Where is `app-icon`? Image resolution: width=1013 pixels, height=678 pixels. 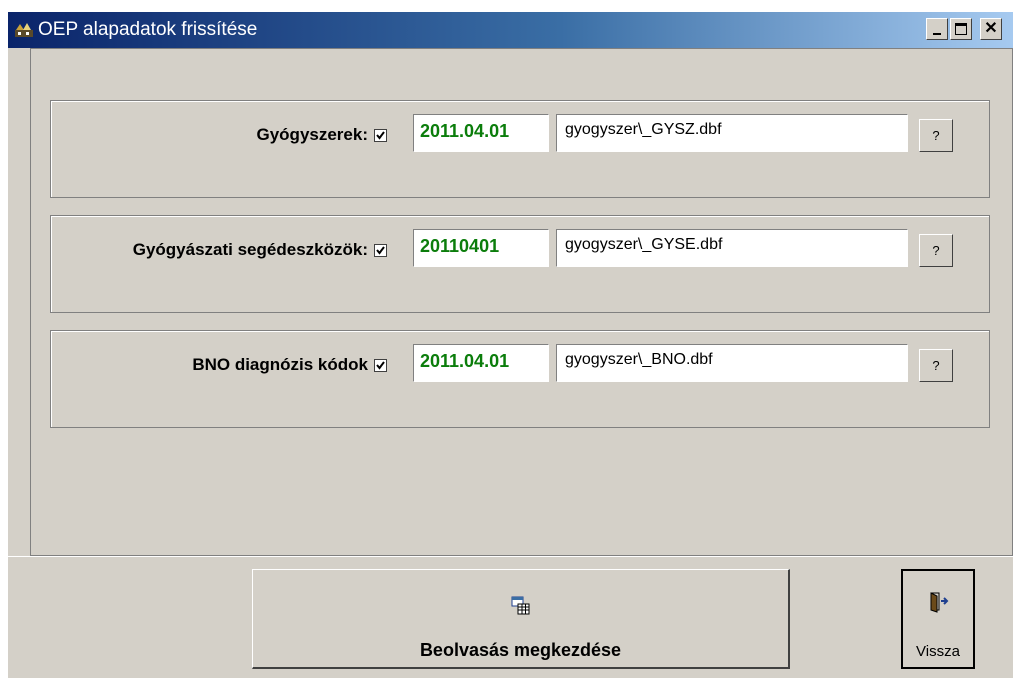 app-icon is located at coordinates (24, 30).